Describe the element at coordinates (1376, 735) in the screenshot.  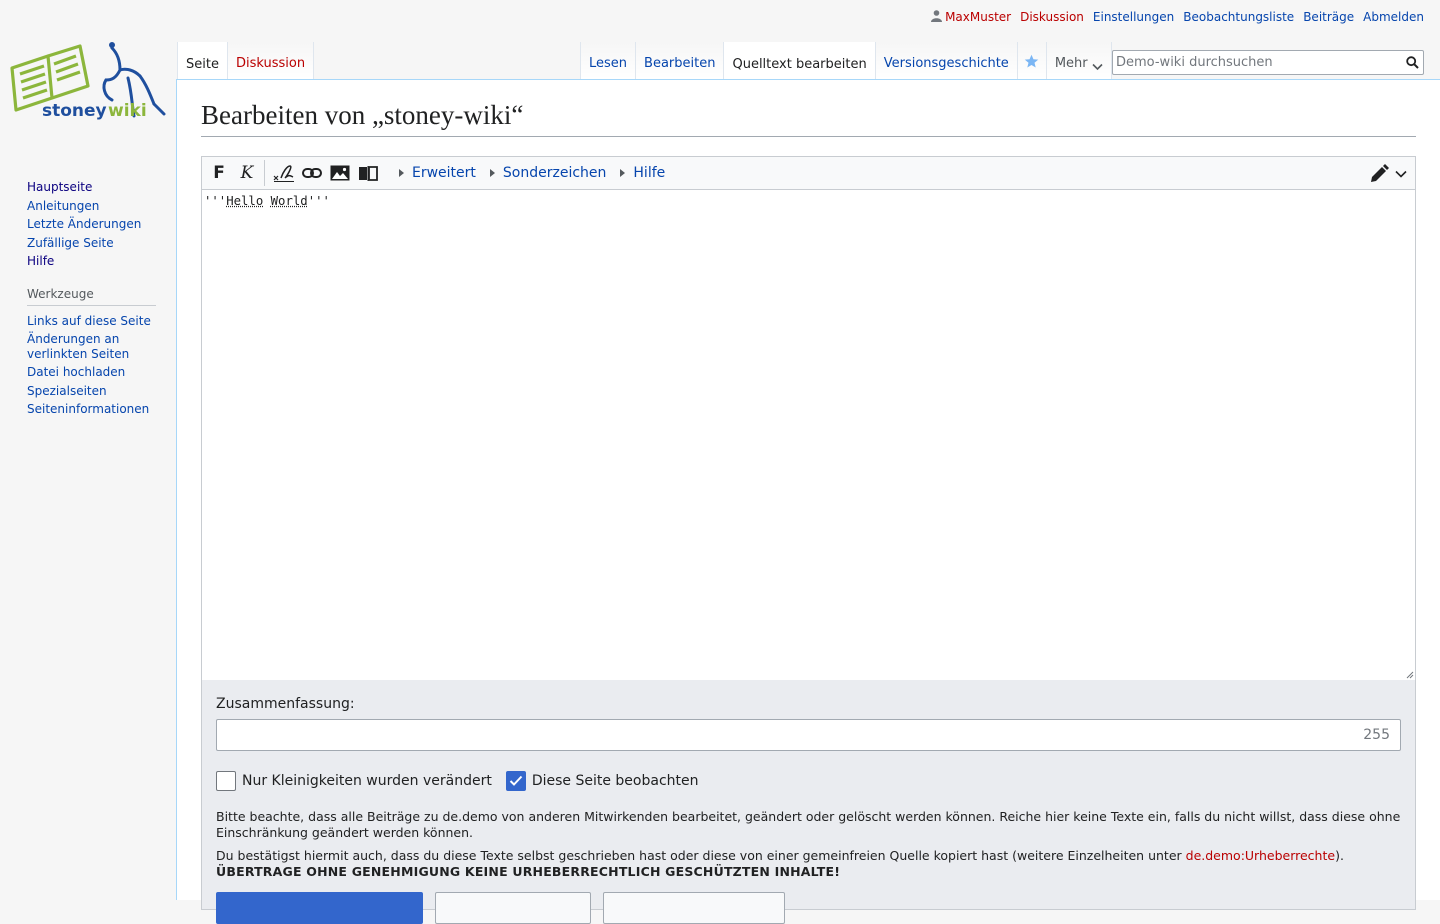
I see `summary-char-count: 255` at that location.